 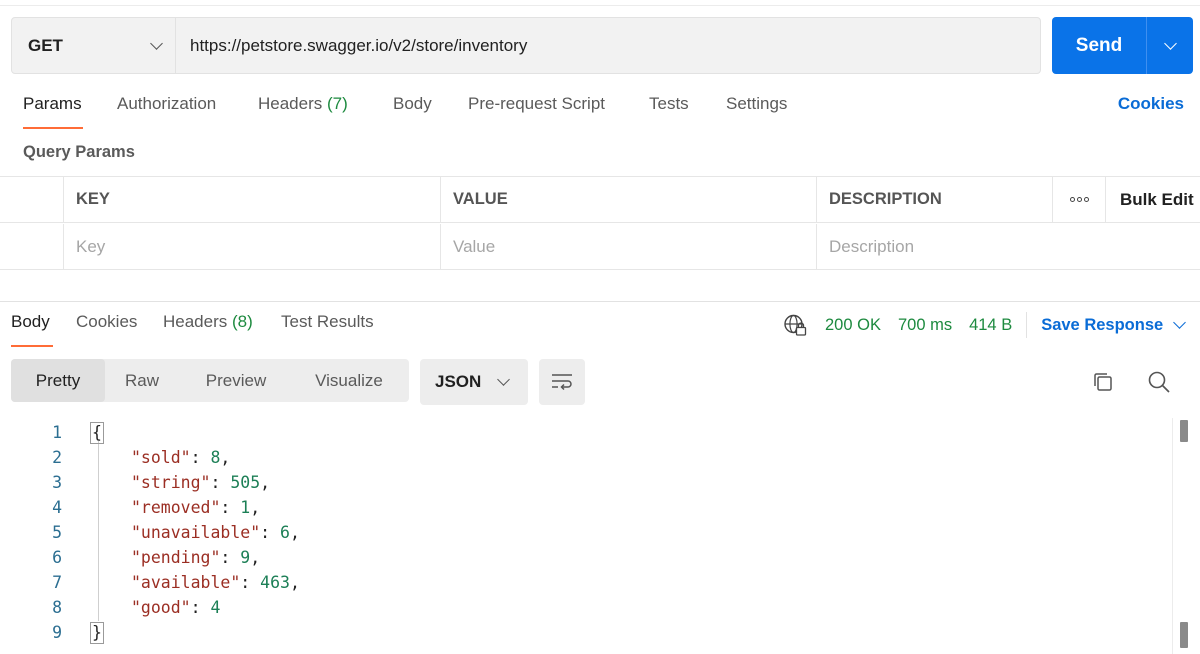 I want to click on tab-test-results: Test Results, so click(x=327, y=322).